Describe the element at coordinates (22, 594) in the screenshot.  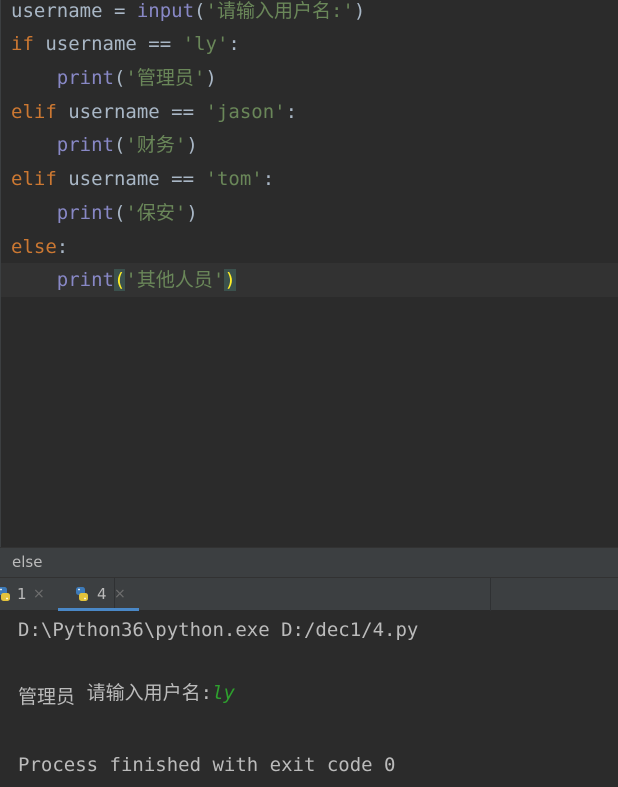
I see `run-tab-label: 1` at that location.